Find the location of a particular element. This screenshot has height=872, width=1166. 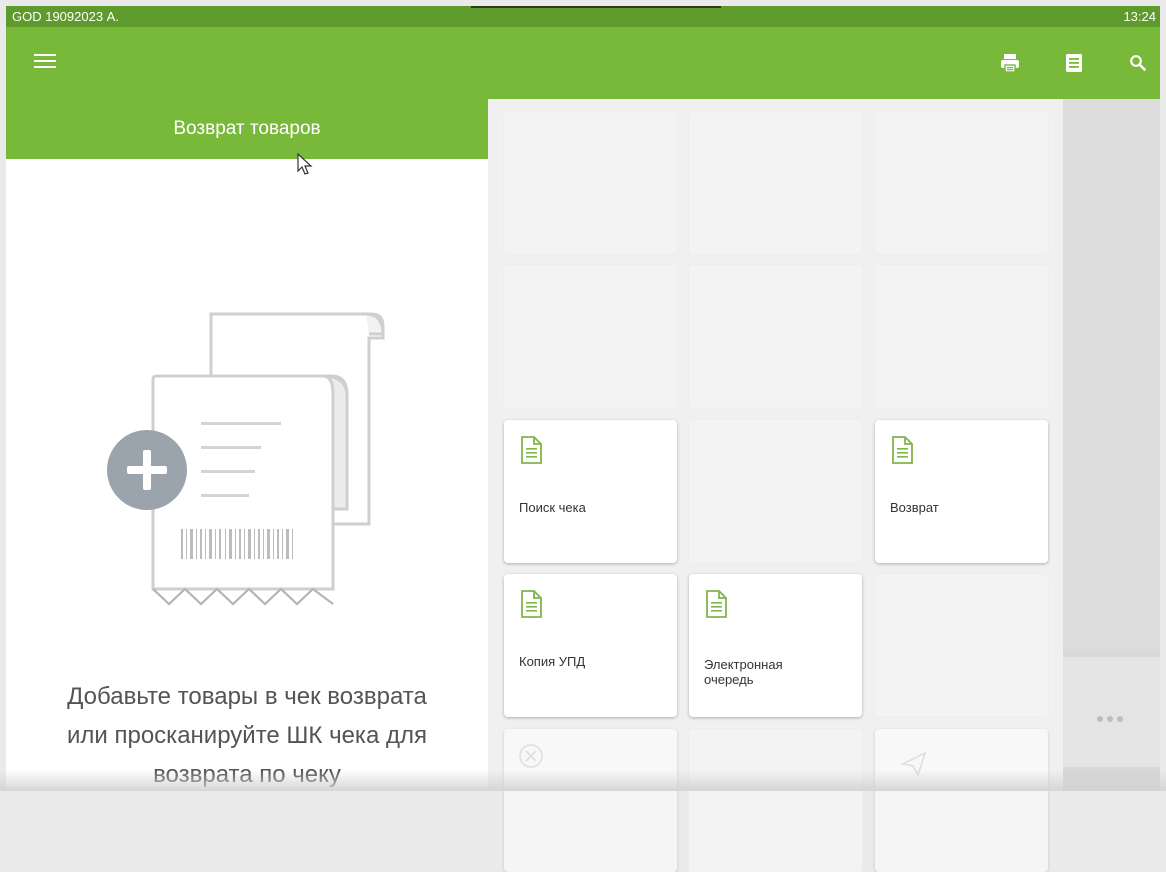

cancel-tile is located at coordinates (590, 800).